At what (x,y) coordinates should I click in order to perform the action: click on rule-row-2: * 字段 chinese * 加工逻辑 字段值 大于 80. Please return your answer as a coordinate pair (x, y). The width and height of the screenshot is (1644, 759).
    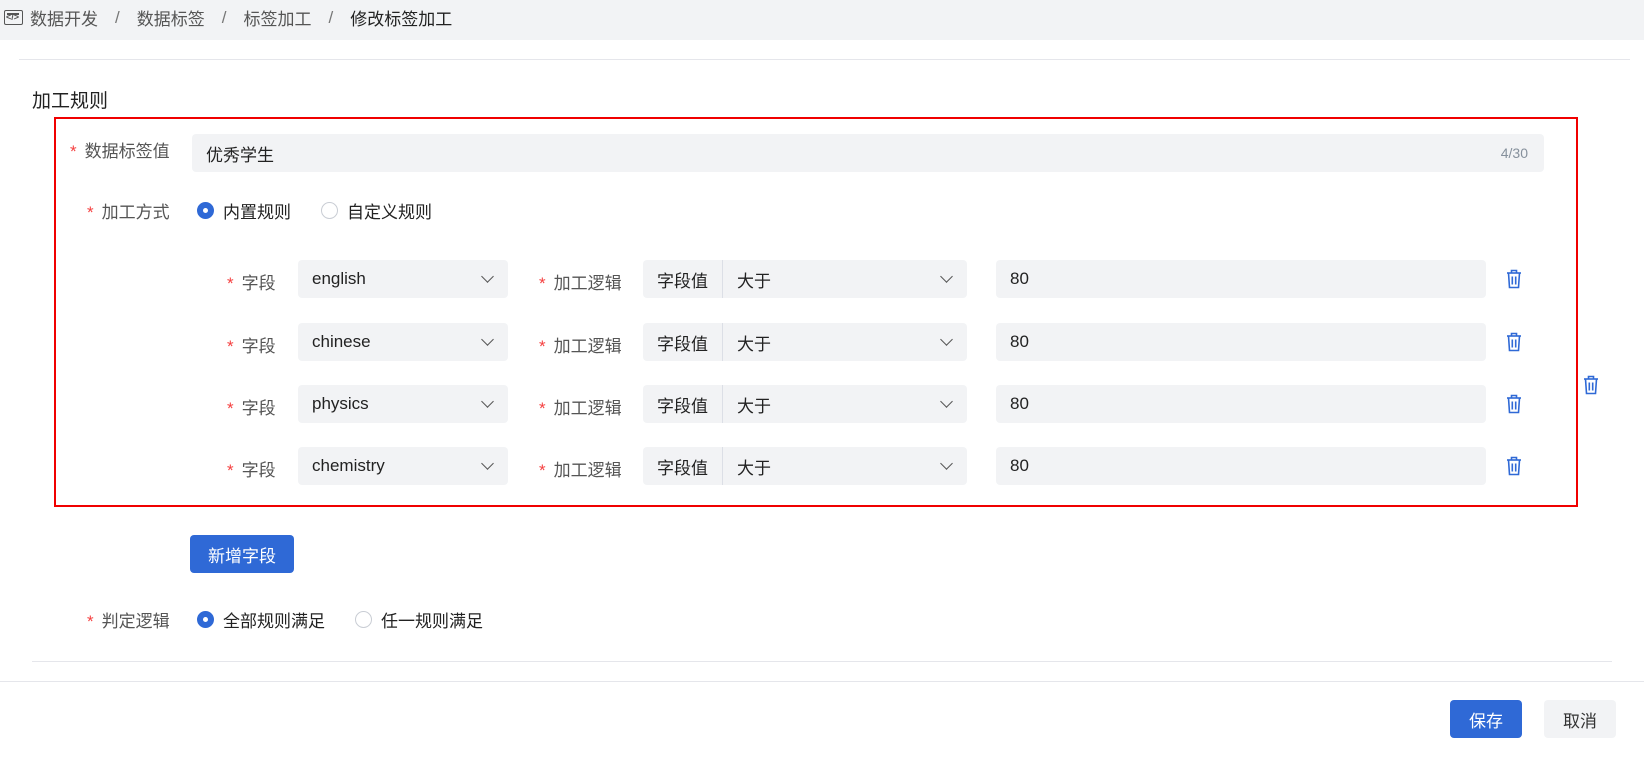
    Looking at the image, I should click on (822, 342).